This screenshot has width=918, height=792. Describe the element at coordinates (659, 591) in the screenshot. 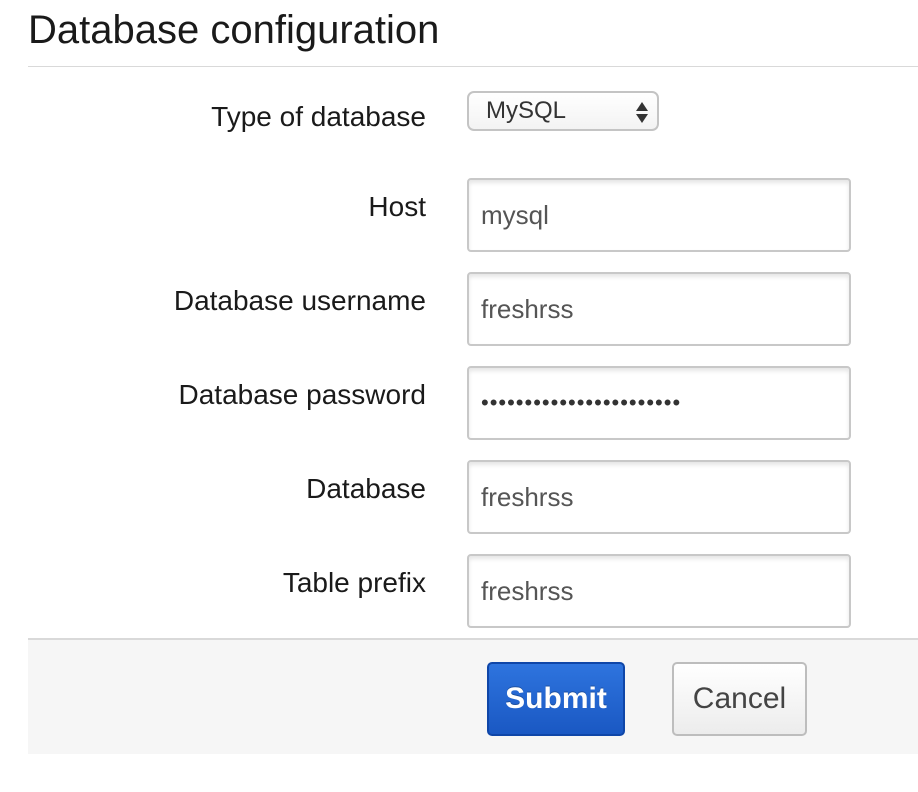

I see `prefix-input: freshrss` at that location.